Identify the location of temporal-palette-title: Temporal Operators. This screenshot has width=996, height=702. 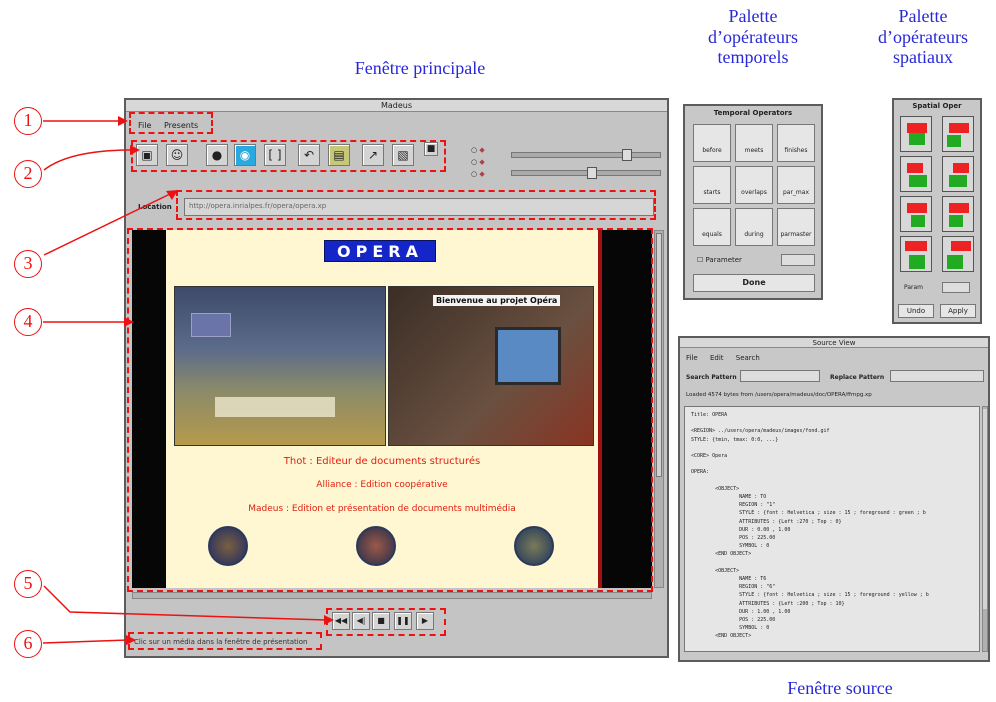
(753, 113).